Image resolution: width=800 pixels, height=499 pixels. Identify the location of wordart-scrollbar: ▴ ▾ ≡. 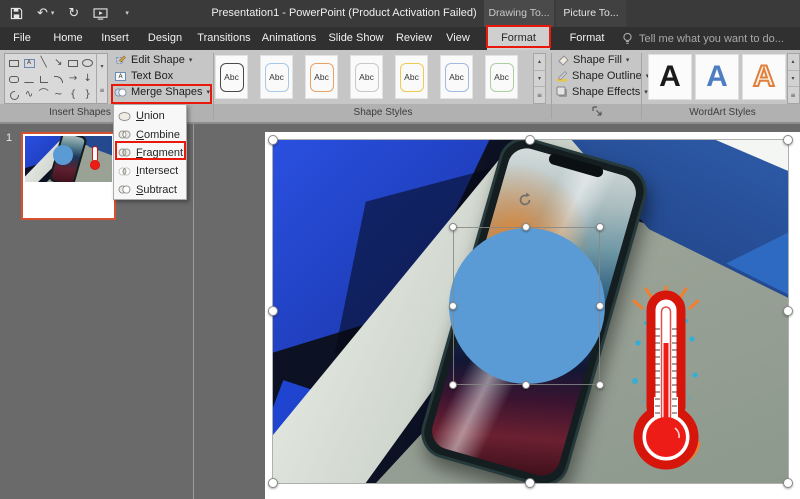
(793, 78).